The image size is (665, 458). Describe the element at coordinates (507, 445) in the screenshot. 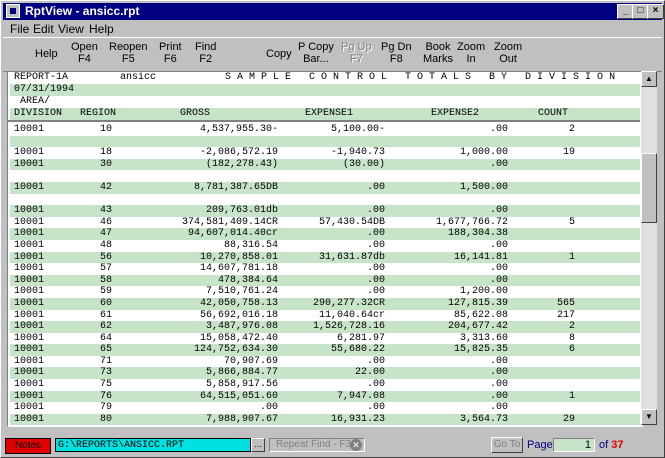

I see `go-to-button: Go To` at that location.